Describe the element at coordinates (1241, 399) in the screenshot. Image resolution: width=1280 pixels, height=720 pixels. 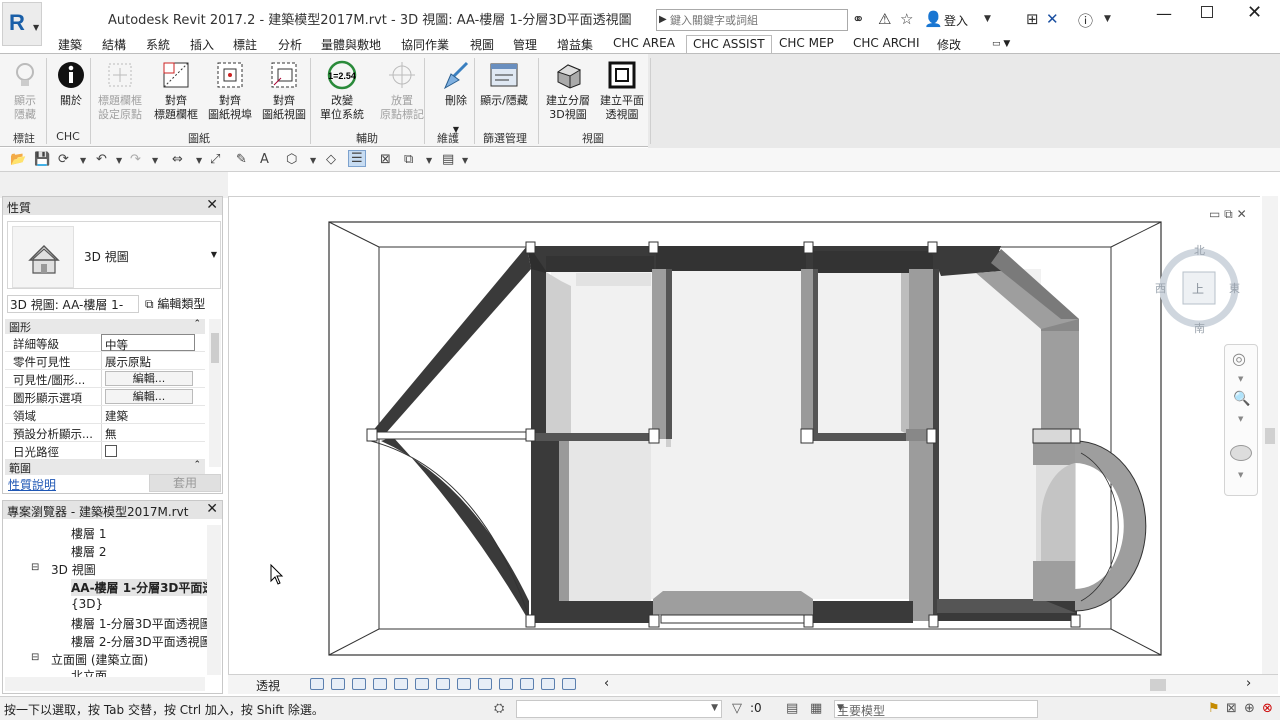
I see `zoom-icon: 🔍` at that location.